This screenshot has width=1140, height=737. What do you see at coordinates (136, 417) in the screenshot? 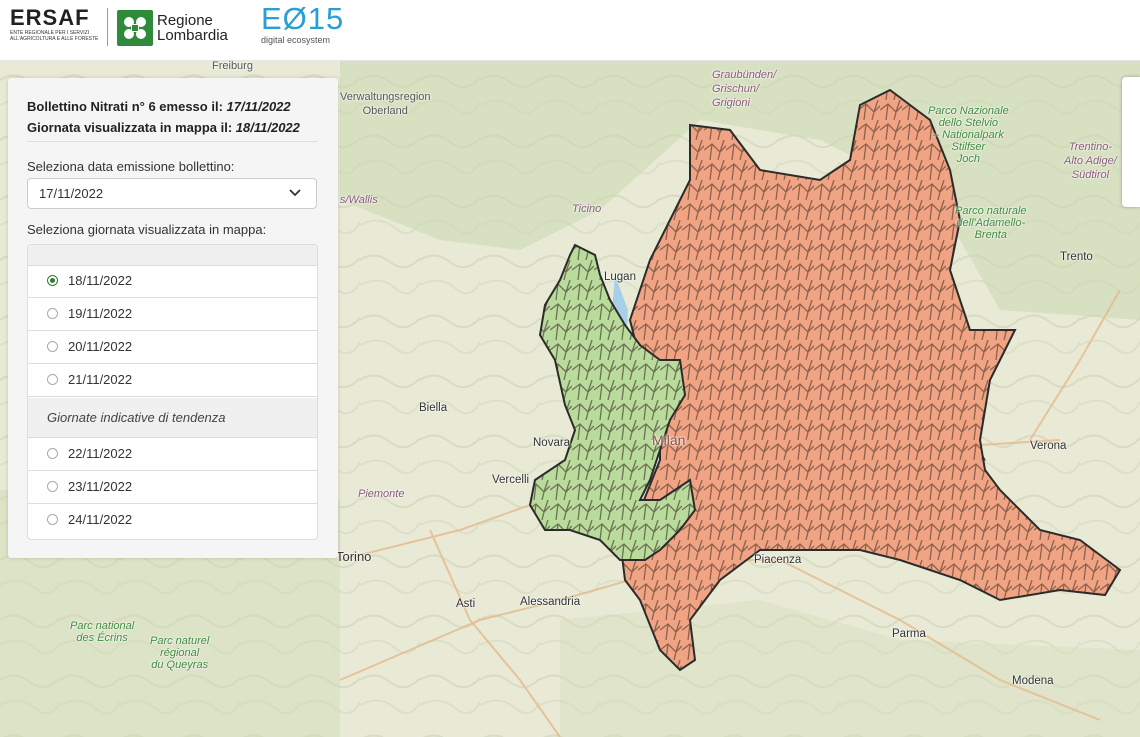
I see `trend-days-header-label: Giornate indicative di tendenza` at bounding box center [136, 417].